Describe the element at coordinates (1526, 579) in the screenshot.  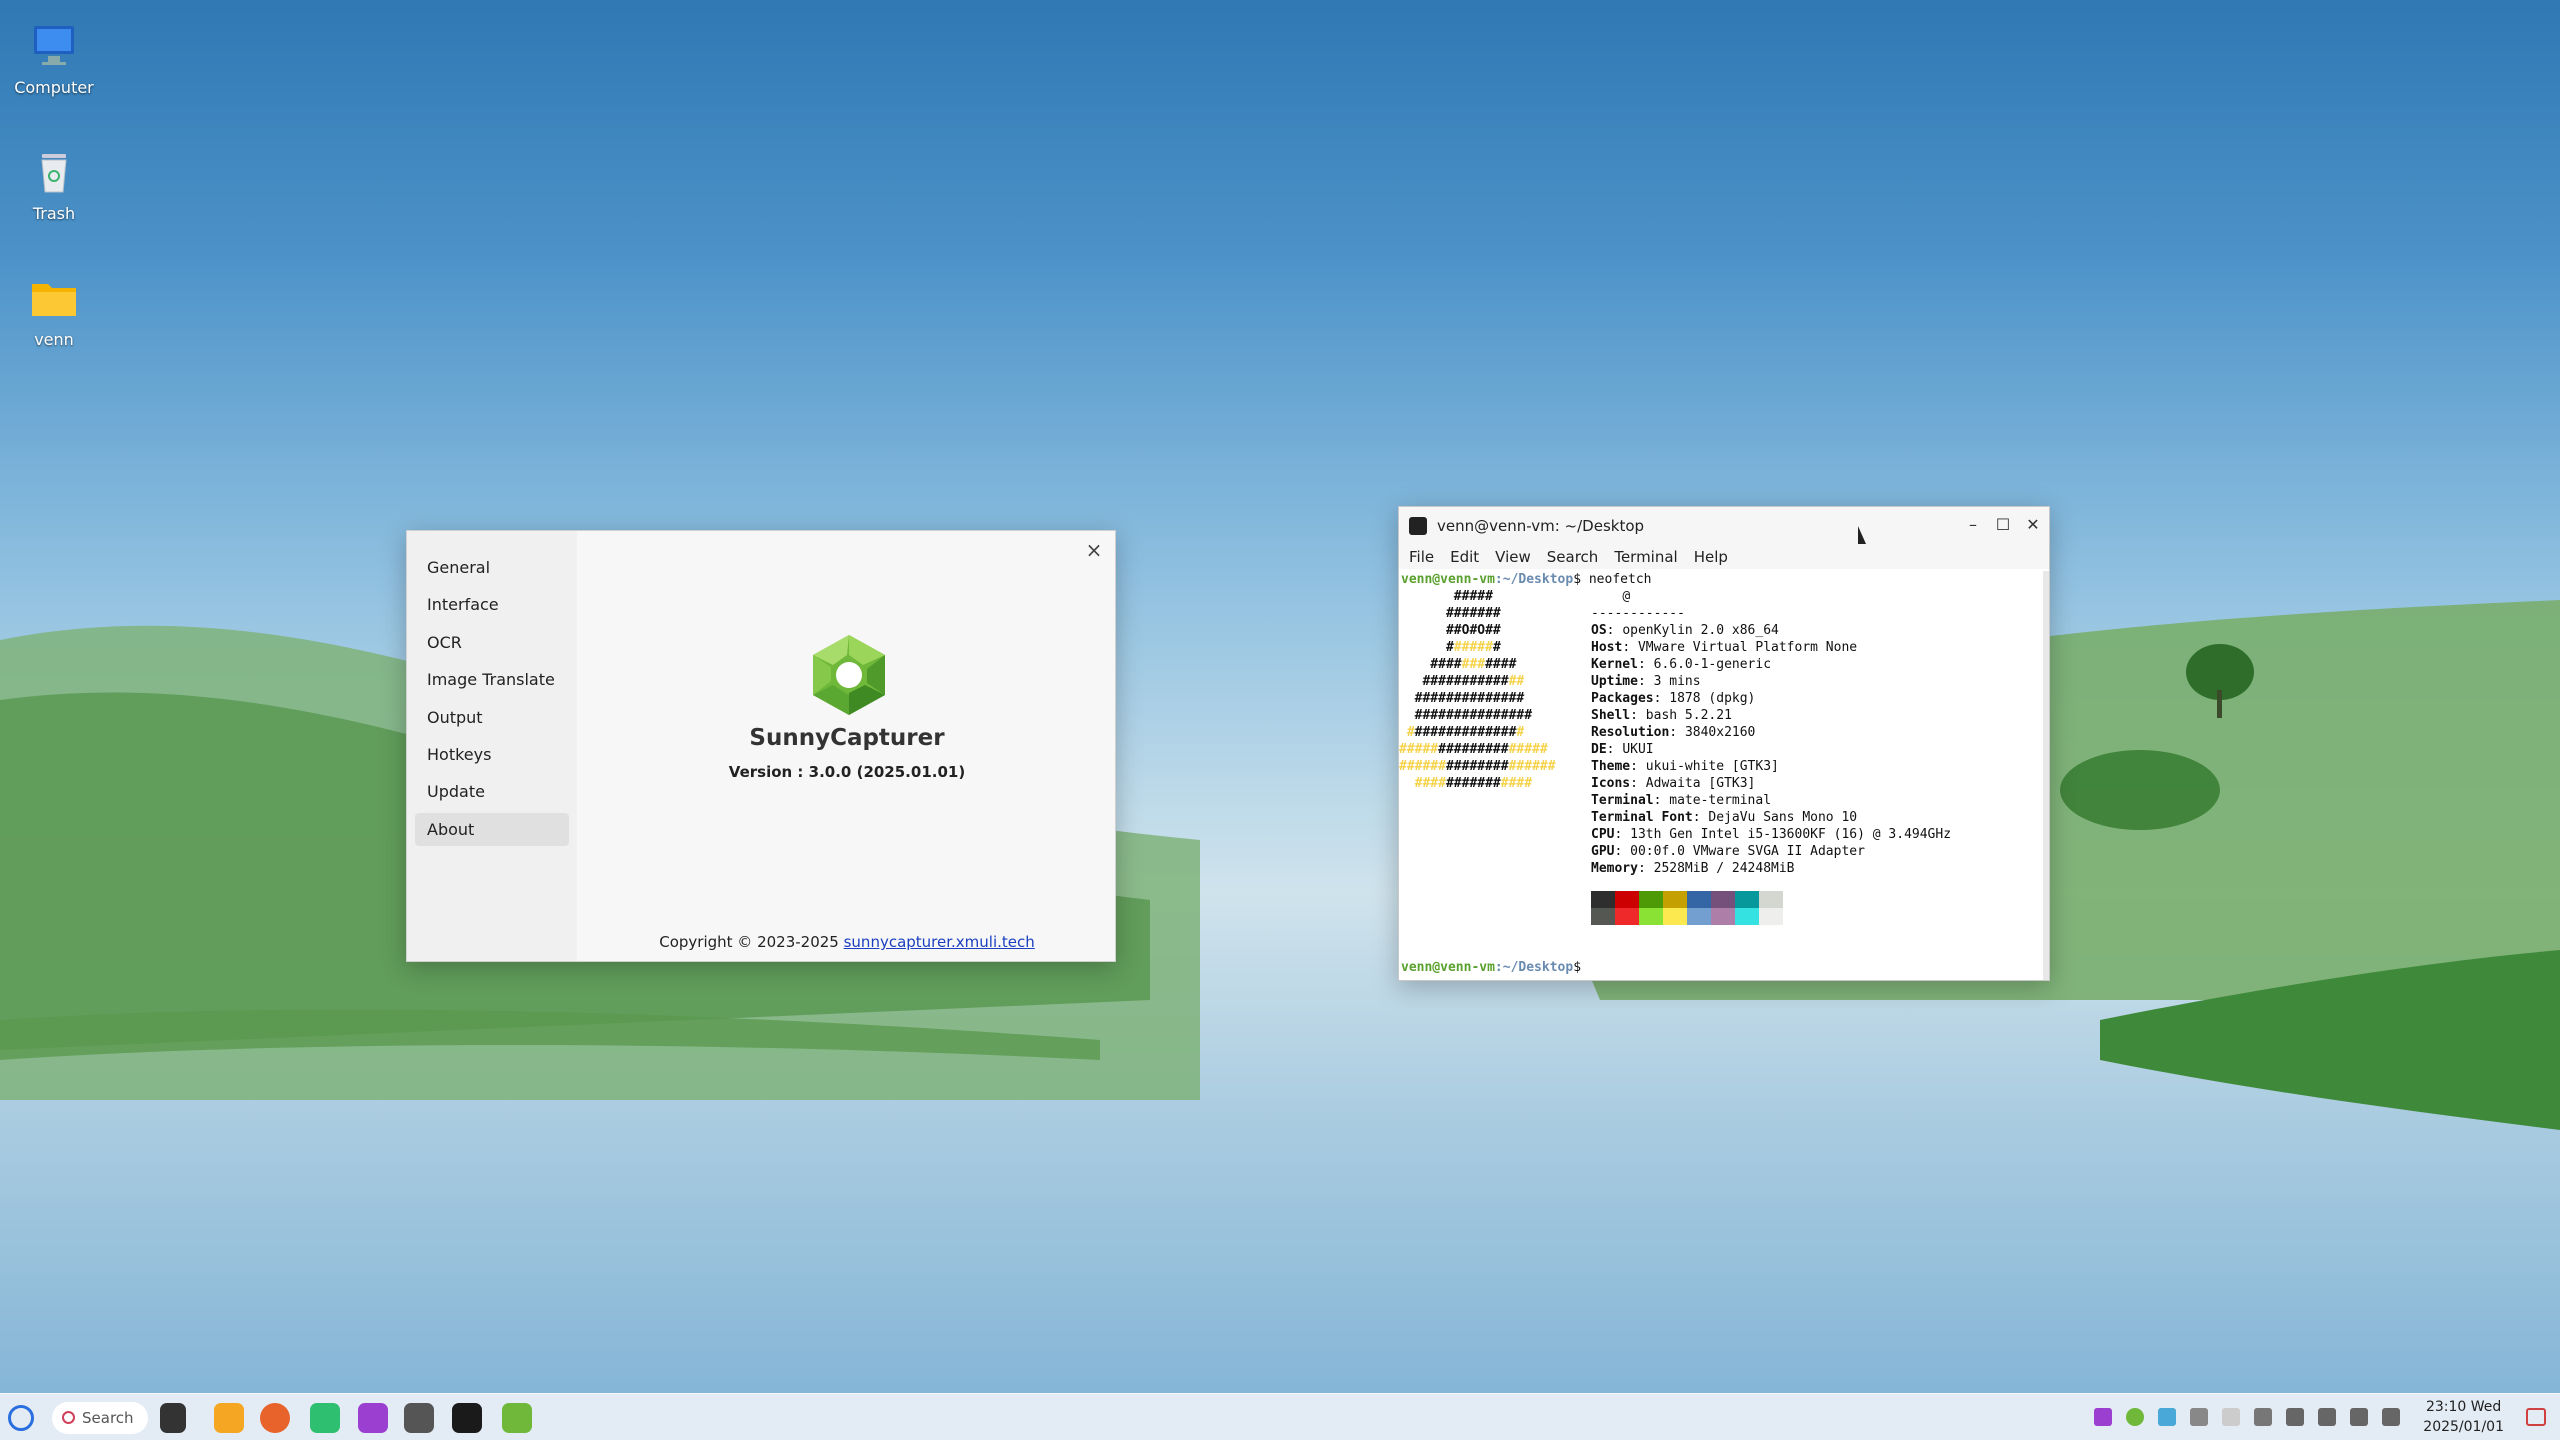
I see `prompt-line: venn@venn-vm:~/Desktop$ neofetch` at that location.